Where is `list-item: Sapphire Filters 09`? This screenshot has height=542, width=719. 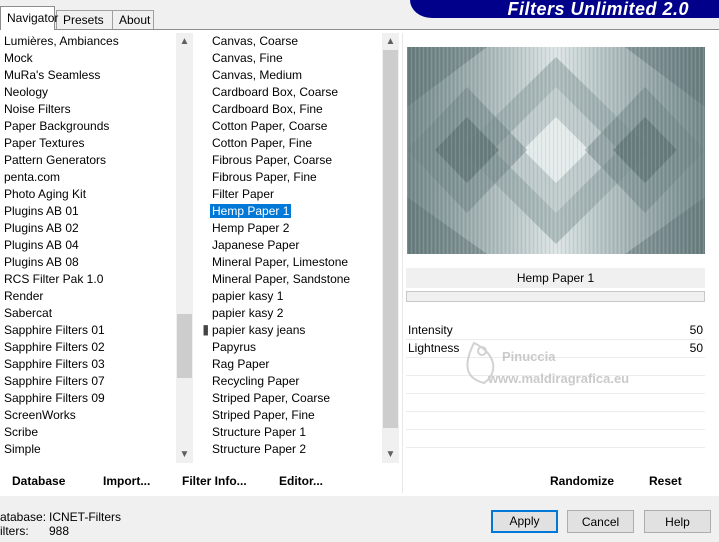 list-item: Sapphire Filters 09 is located at coordinates (88, 398).